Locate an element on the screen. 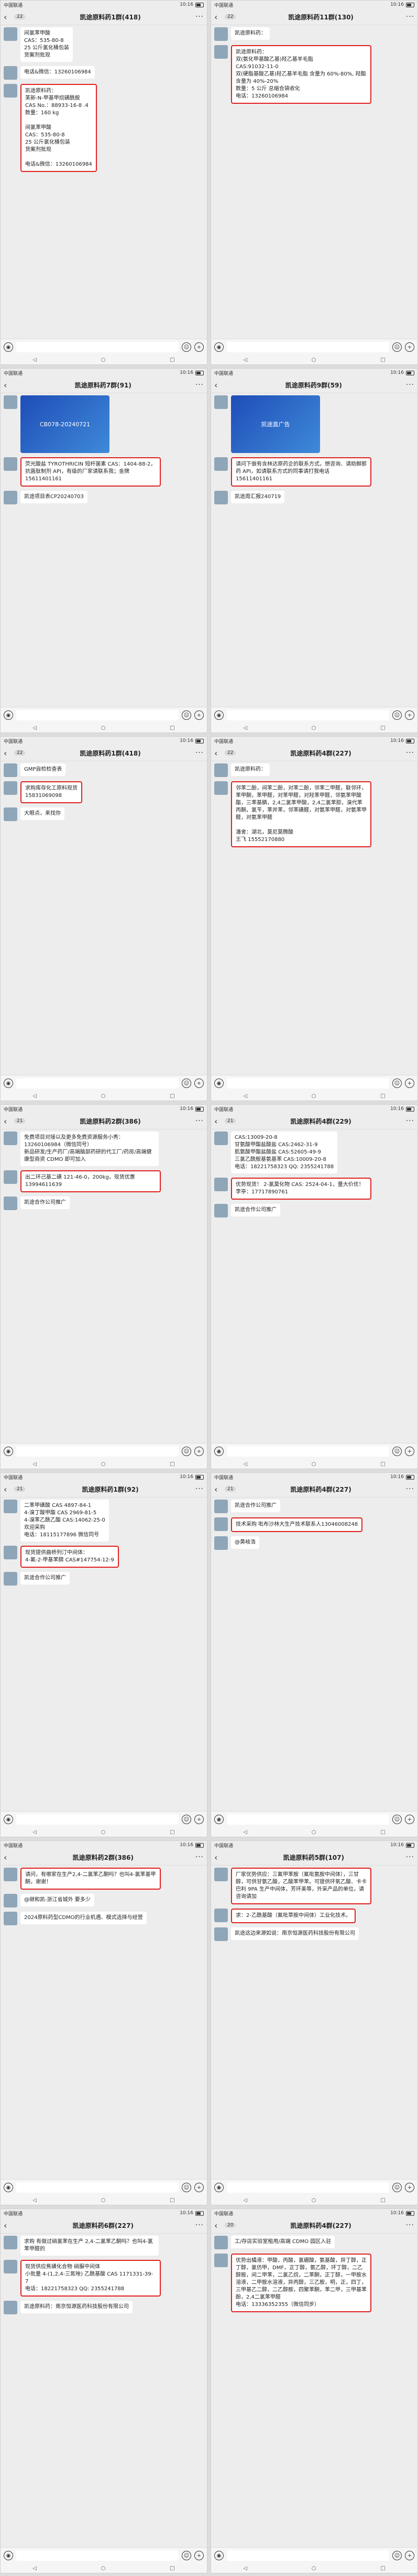  message-bubble: 电话&微信：13260106984 is located at coordinates (58, 72).